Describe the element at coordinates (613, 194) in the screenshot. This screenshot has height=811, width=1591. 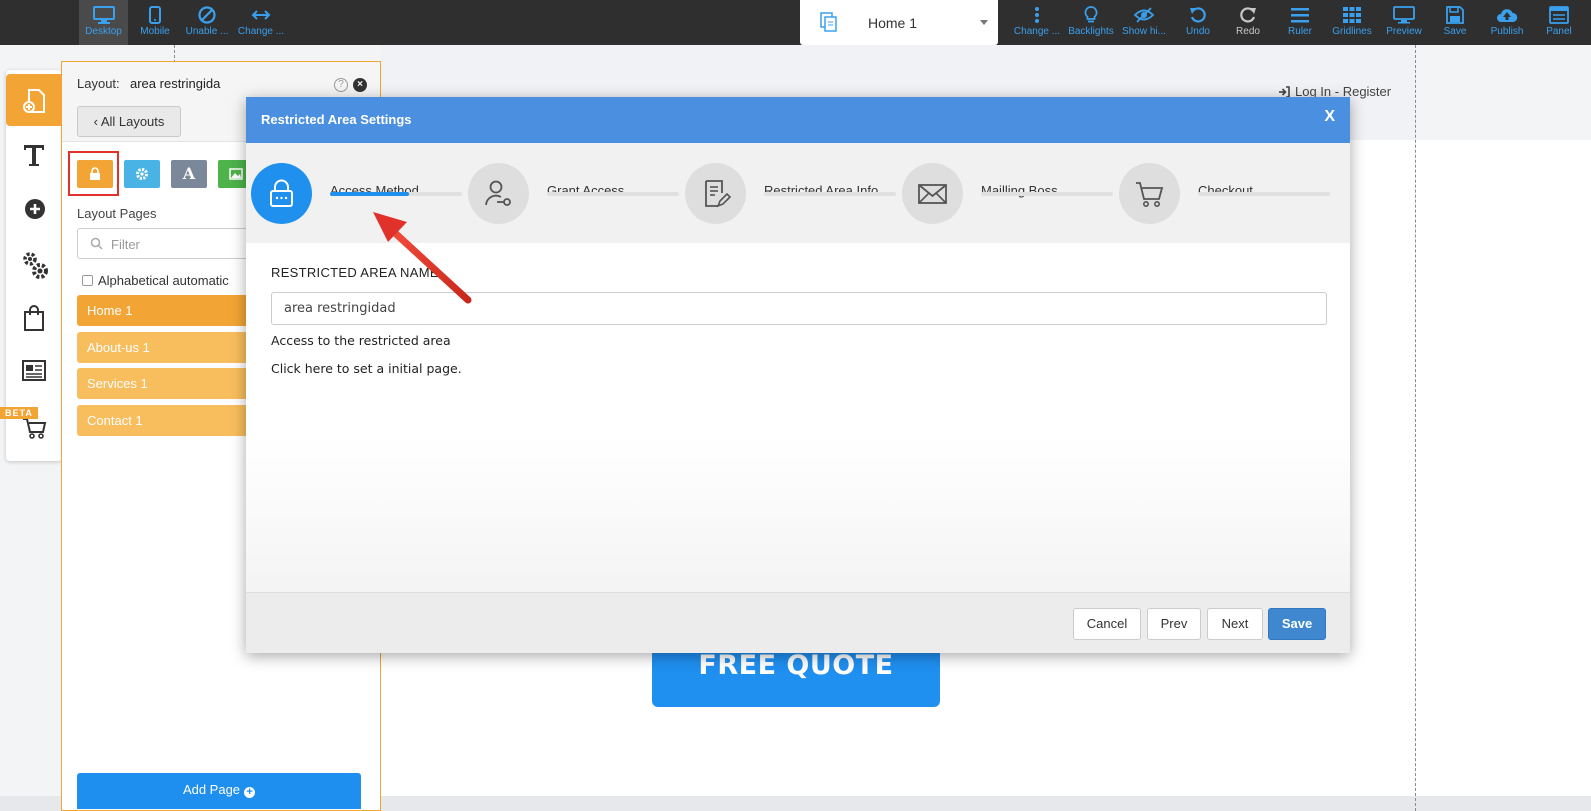
I see `step-progress-grant-access` at that location.